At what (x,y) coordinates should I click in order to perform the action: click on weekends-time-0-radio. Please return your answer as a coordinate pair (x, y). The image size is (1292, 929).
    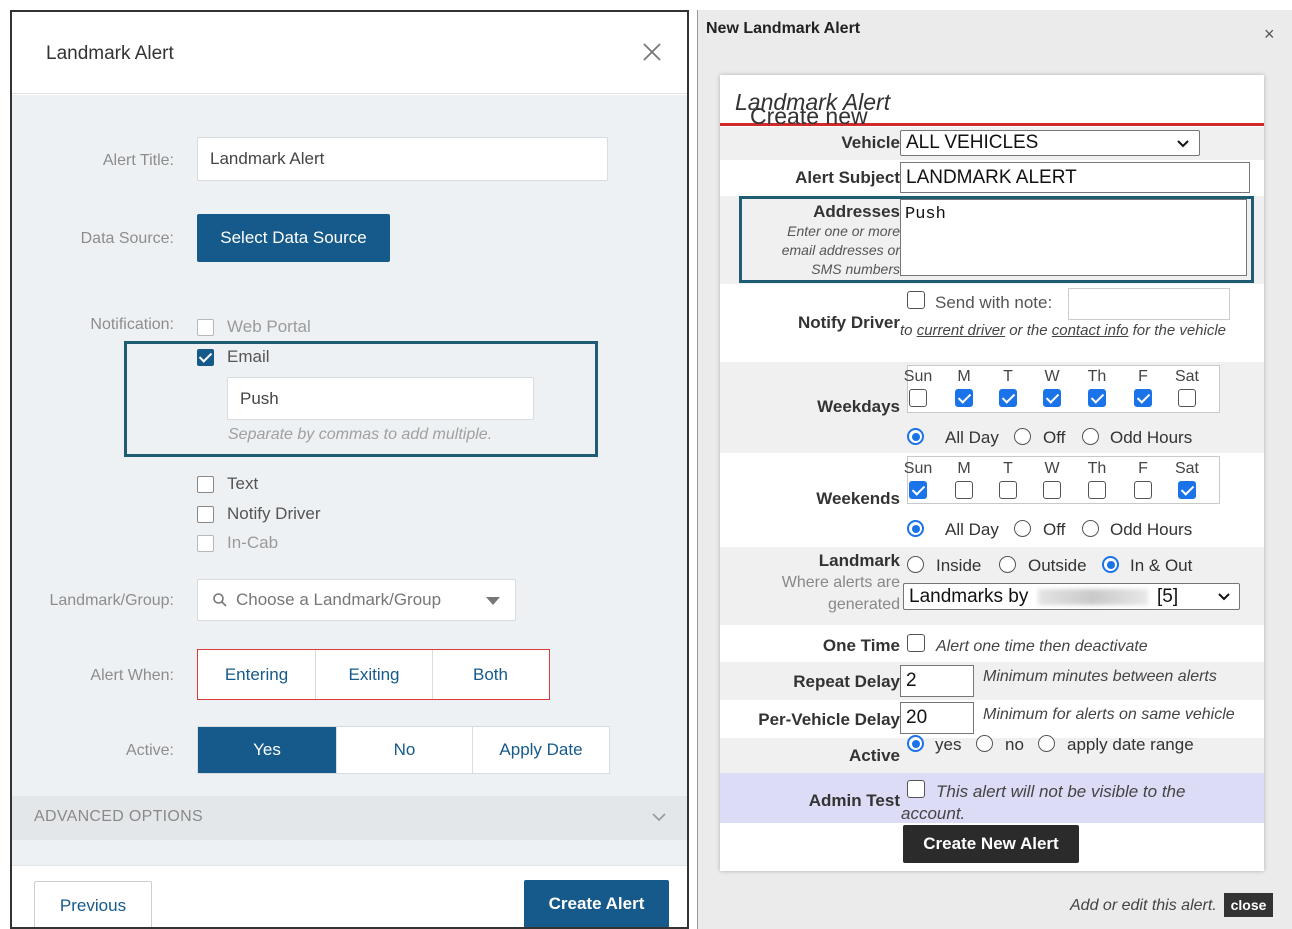
    Looking at the image, I should click on (915, 528).